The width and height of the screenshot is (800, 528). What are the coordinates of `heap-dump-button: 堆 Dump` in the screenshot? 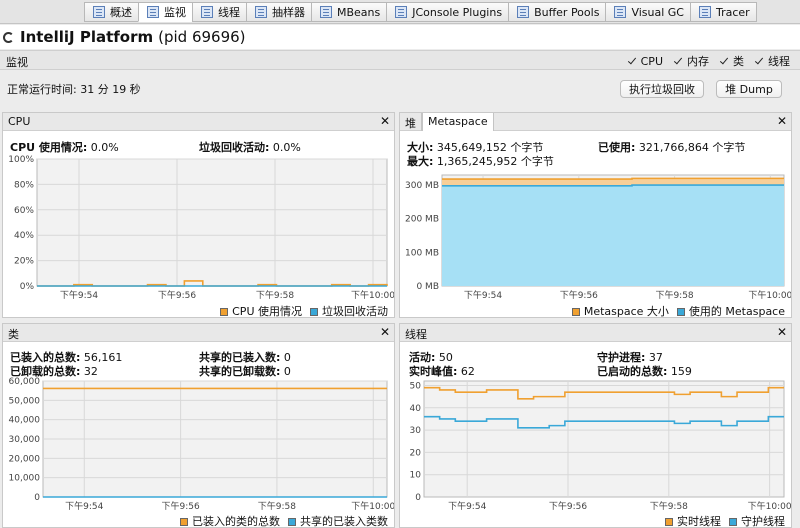 It's located at (749, 89).